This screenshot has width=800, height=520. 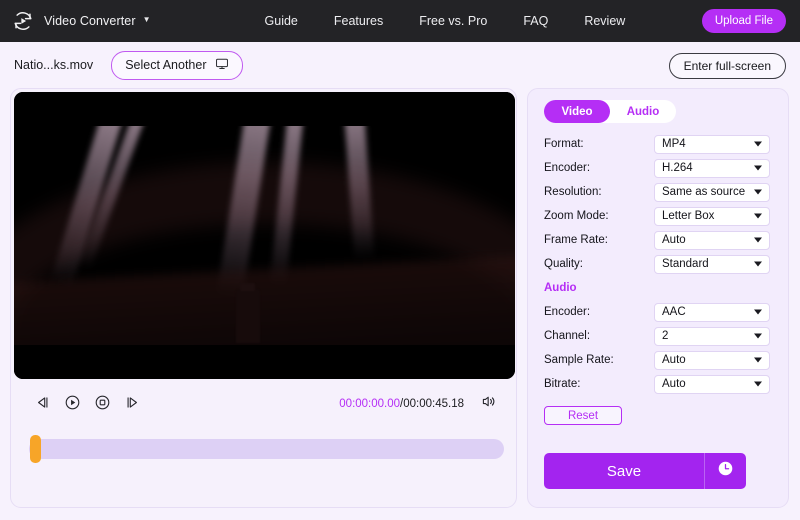 What do you see at coordinates (576, 216) in the screenshot?
I see `setting-label-zoom-mode: Zoom Mode:` at bounding box center [576, 216].